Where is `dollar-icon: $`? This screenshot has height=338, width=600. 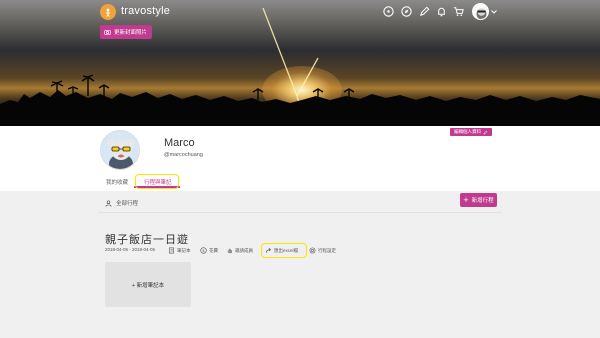
dollar-icon: $ is located at coordinates (203, 250).